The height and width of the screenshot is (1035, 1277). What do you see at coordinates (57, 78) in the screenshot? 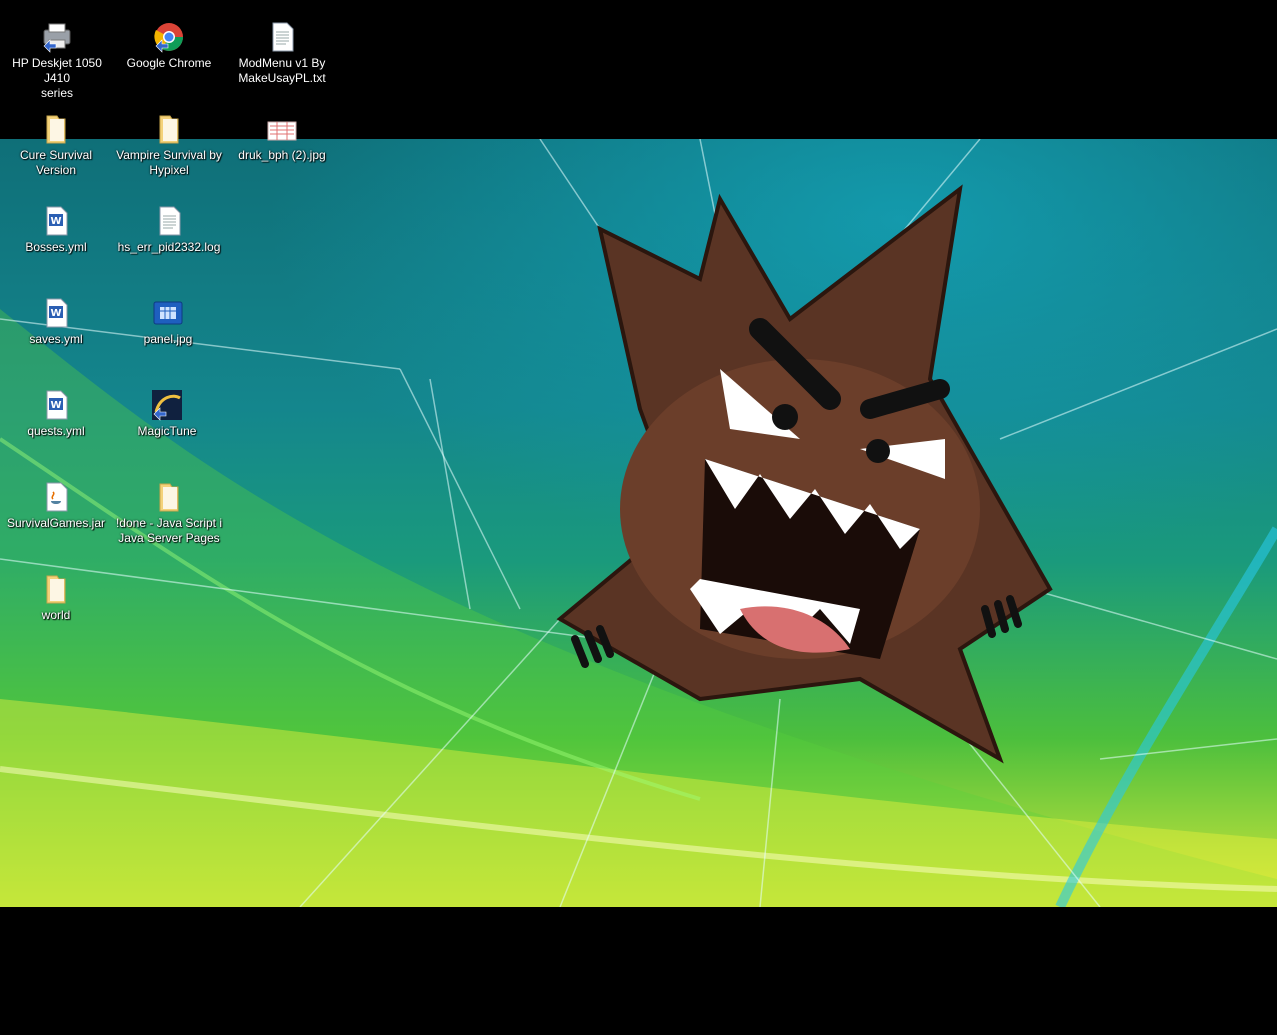
I see `desktop-icon-label: HP Deskjet 1050 J410 series` at bounding box center [57, 78].